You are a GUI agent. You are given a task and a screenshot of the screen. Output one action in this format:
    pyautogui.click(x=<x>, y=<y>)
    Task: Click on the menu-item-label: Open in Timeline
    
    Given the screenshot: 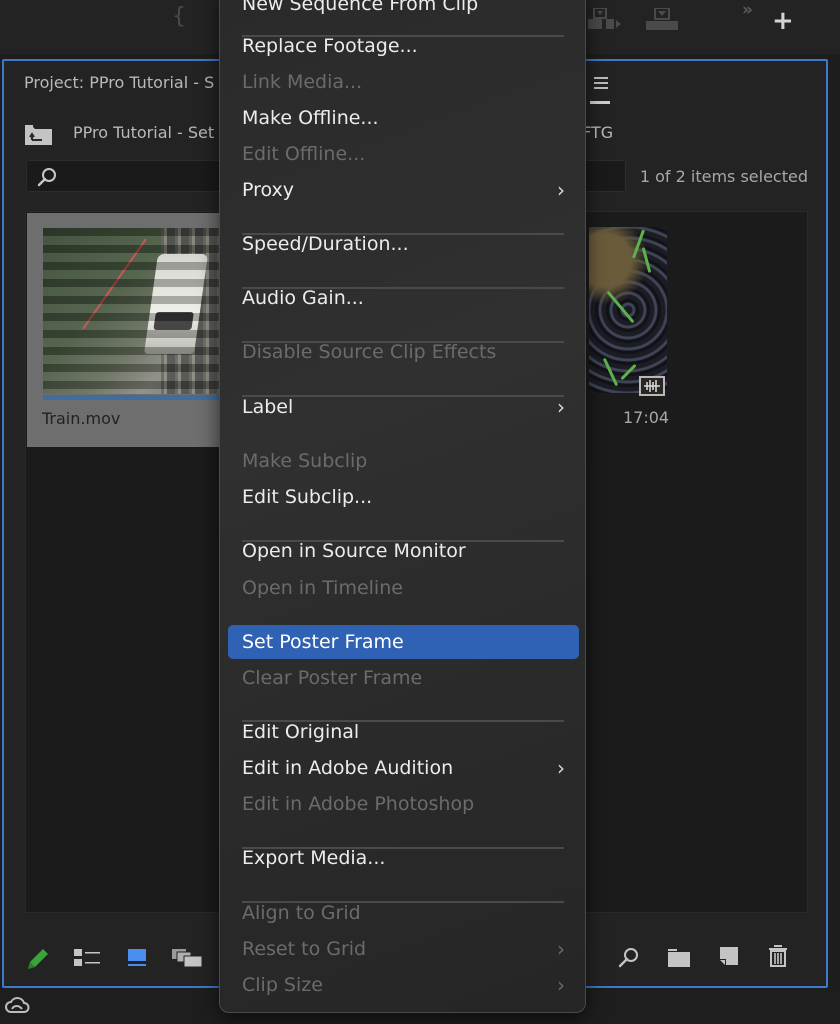 What is the action you would take?
    pyautogui.click(x=322, y=588)
    